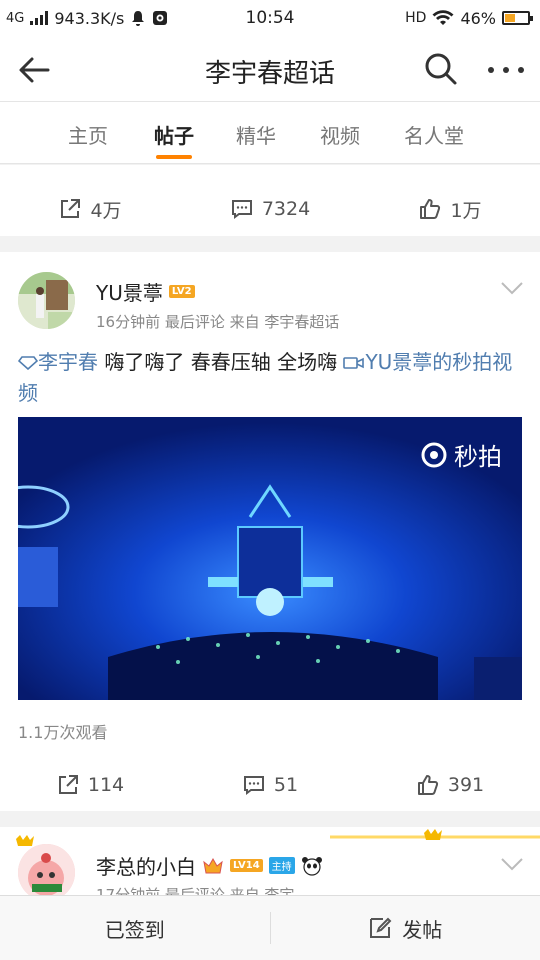  What do you see at coordinates (256, 134) in the screenshot?
I see `tab-featured: 精华` at bounding box center [256, 134].